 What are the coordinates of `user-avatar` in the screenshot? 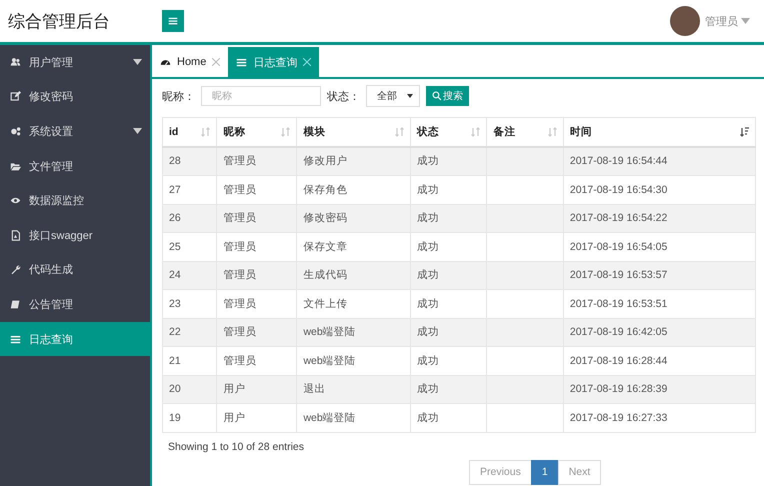 It's located at (685, 21).